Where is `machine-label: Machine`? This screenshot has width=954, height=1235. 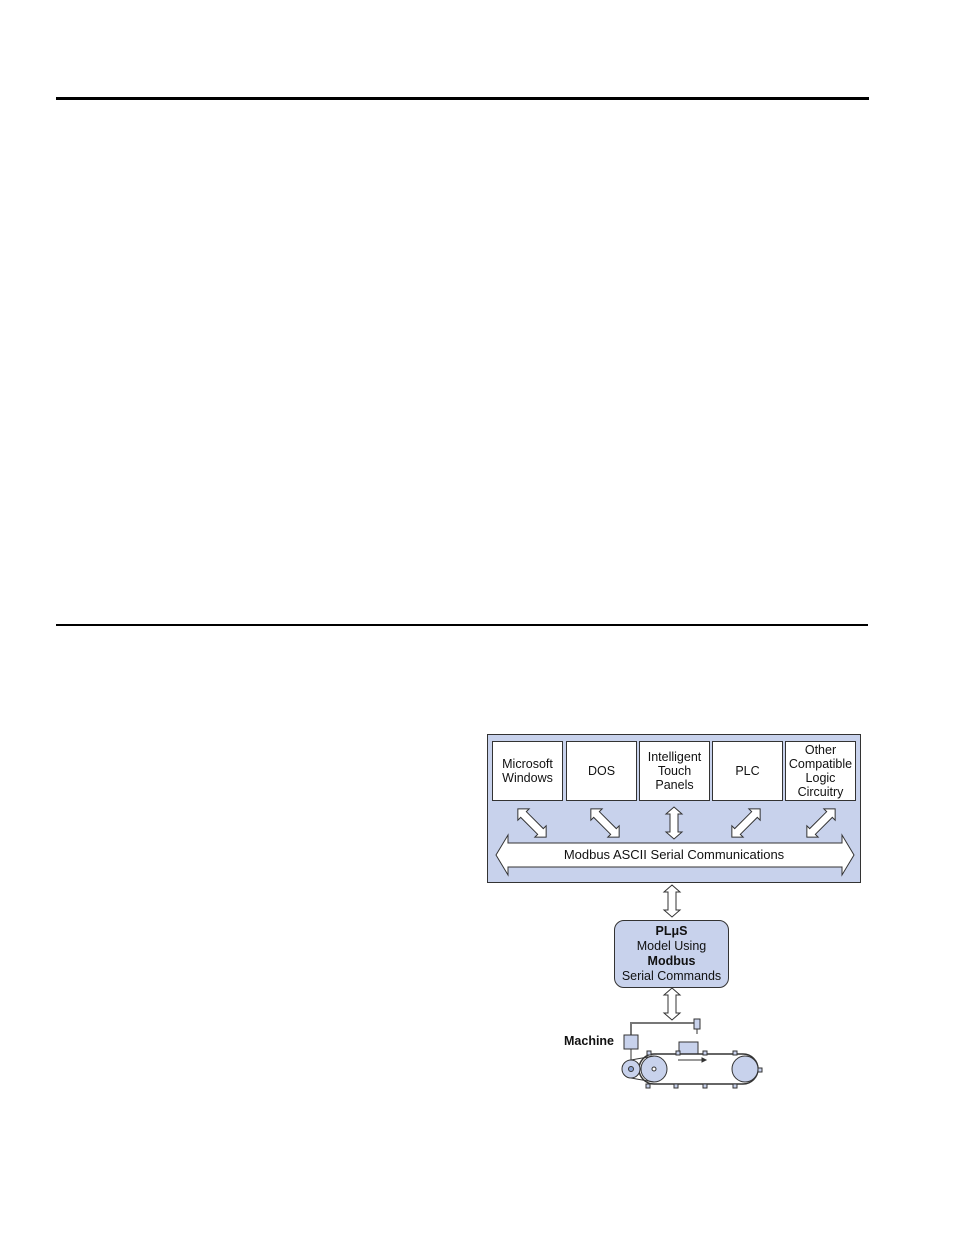
machine-label: Machine is located at coordinates (589, 1041).